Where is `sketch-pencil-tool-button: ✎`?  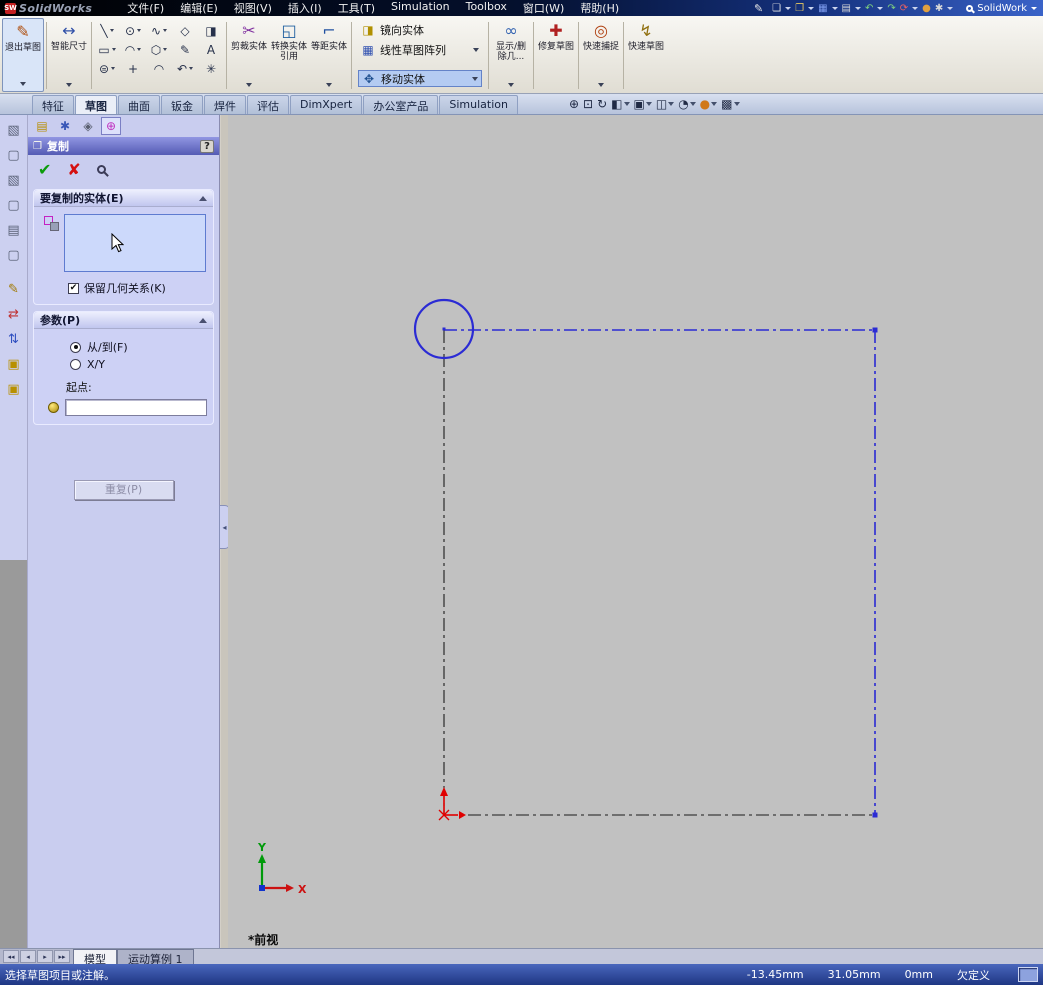 sketch-pencil-tool-button: ✎ is located at coordinates (185, 49).